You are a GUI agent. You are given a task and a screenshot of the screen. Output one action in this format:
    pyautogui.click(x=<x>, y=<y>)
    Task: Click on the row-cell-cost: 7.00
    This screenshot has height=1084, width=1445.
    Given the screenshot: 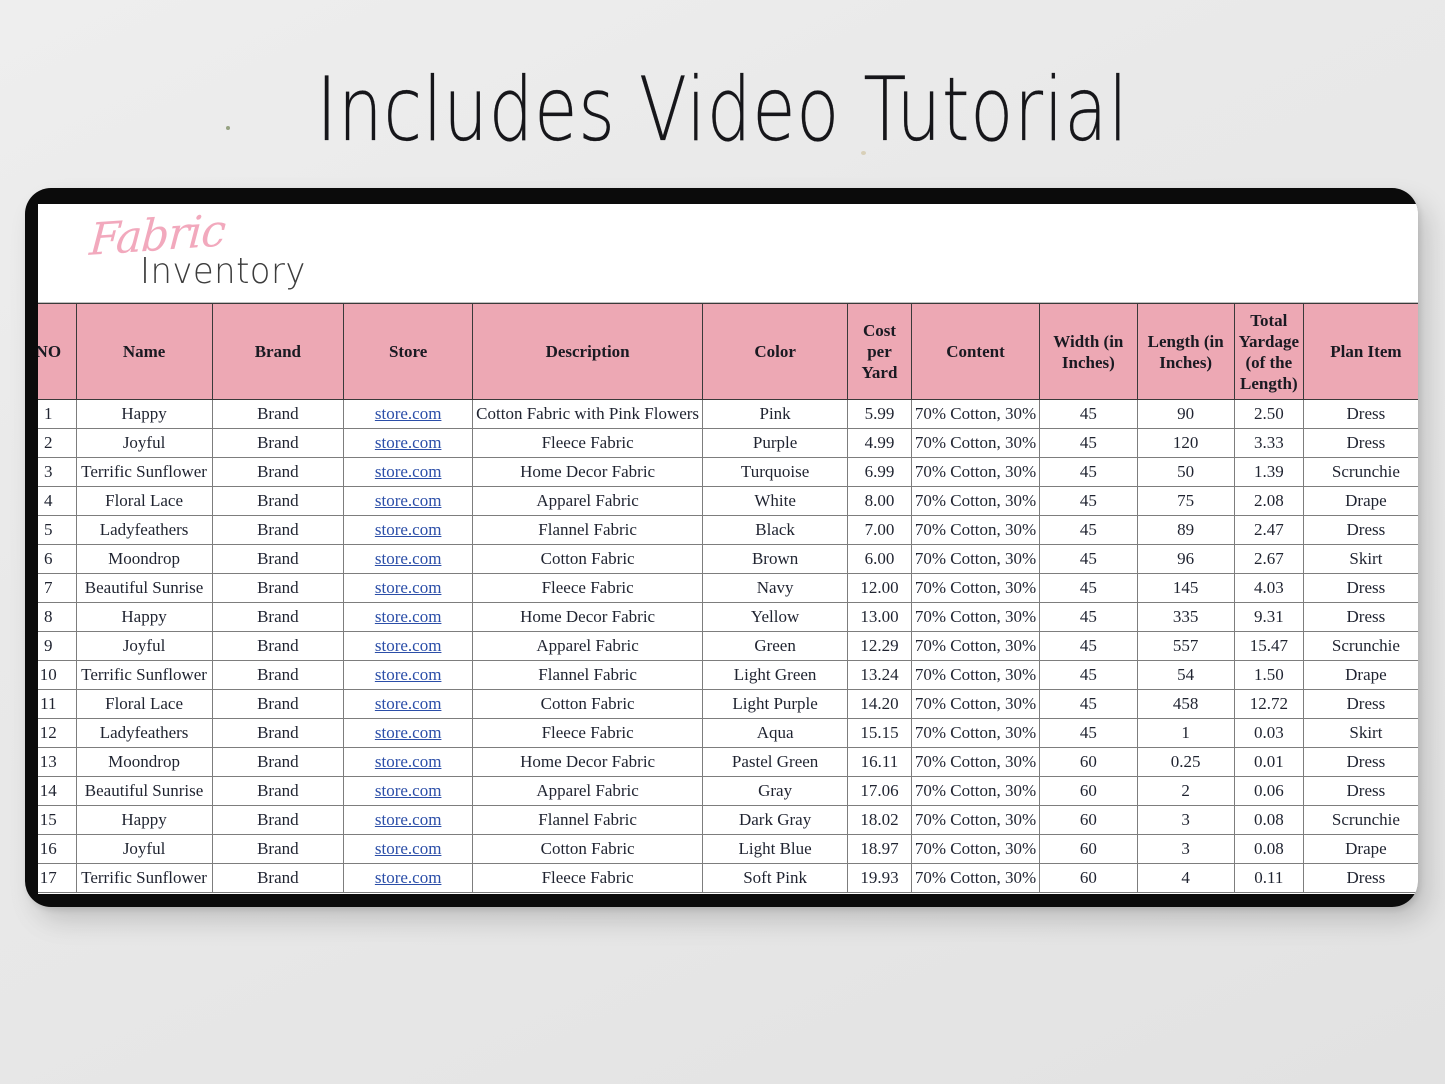 What is the action you would take?
    pyautogui.click(x=879, y=530)
    